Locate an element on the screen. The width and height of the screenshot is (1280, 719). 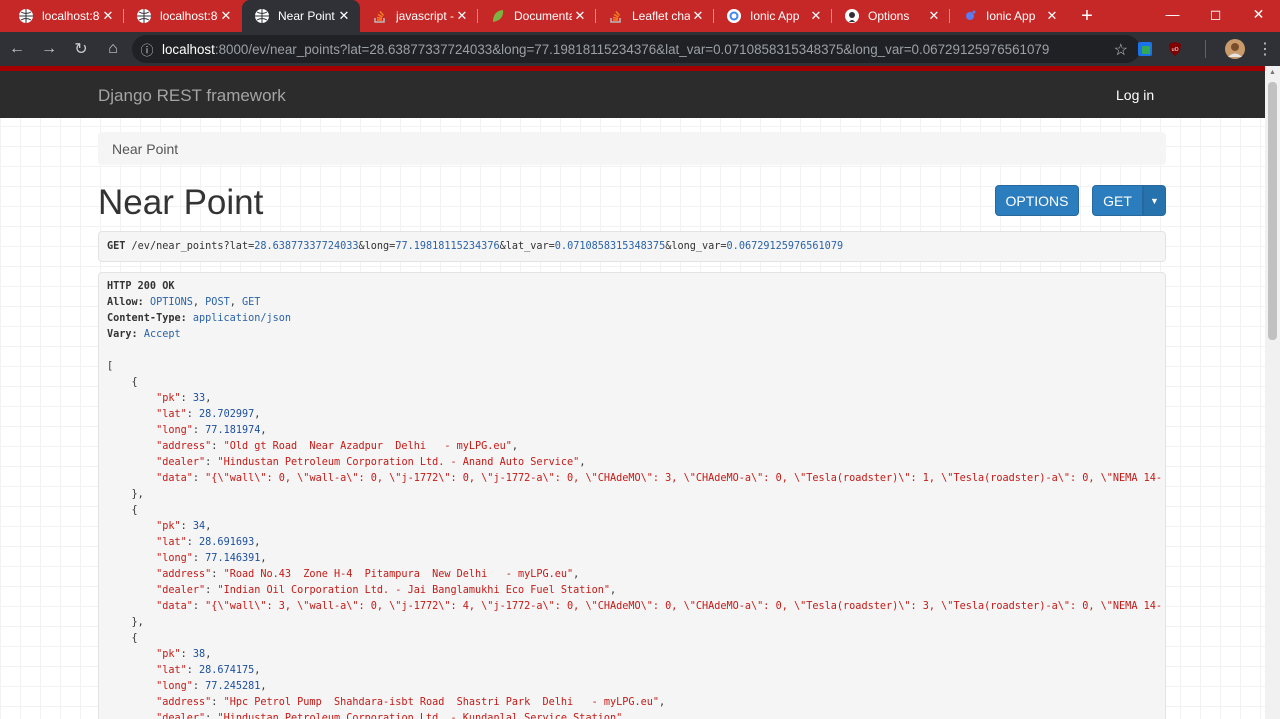
response-line: "lat": 28.702997, is located at coordinates (208, 414).